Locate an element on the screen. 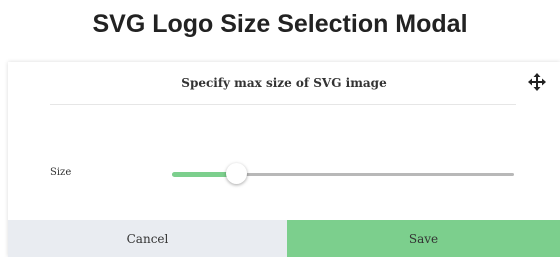  size-slider is located at coordinates (343, 174).